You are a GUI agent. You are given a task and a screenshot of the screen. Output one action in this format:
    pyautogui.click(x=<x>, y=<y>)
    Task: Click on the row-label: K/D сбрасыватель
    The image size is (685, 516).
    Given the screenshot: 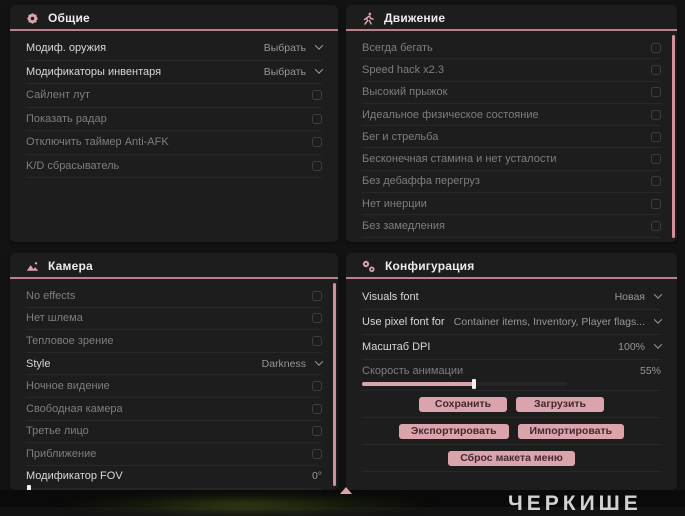 What is the action you would take?
    pyautogui.click(x=73, y=165)
    